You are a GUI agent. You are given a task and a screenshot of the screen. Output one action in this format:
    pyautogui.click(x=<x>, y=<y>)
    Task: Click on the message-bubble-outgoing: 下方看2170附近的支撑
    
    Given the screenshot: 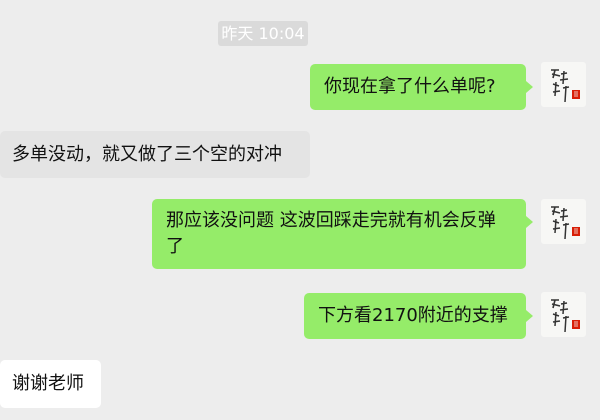 What is the action you would take?
    pyautogui.click(x=415, y=316)
    